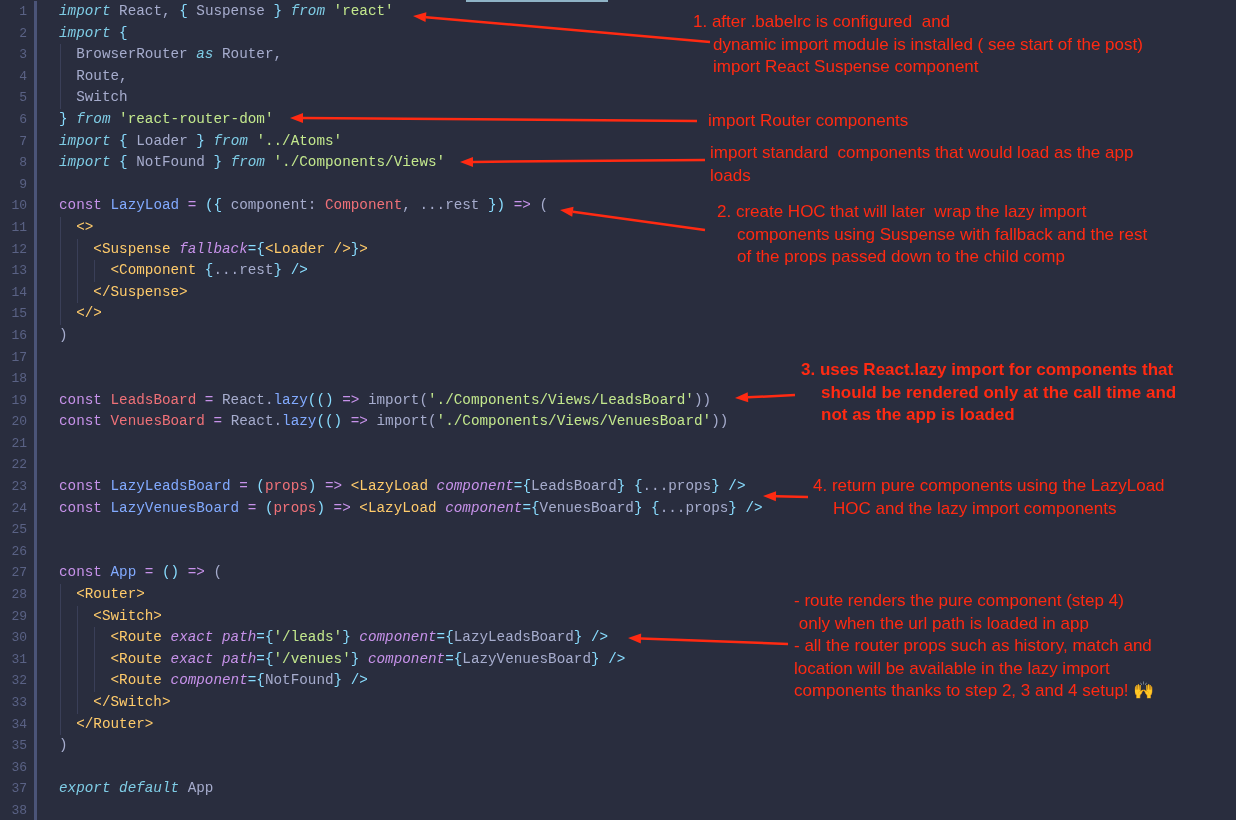 The image size is (1236, 820). I want to click on line-number: 34, so click(19, 724).